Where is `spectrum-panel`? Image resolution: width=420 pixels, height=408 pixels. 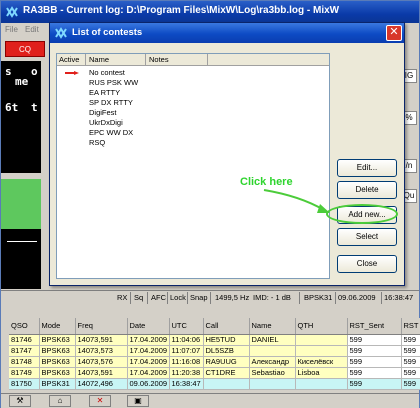 spectrum-panel is located at coordinates (21, 259).